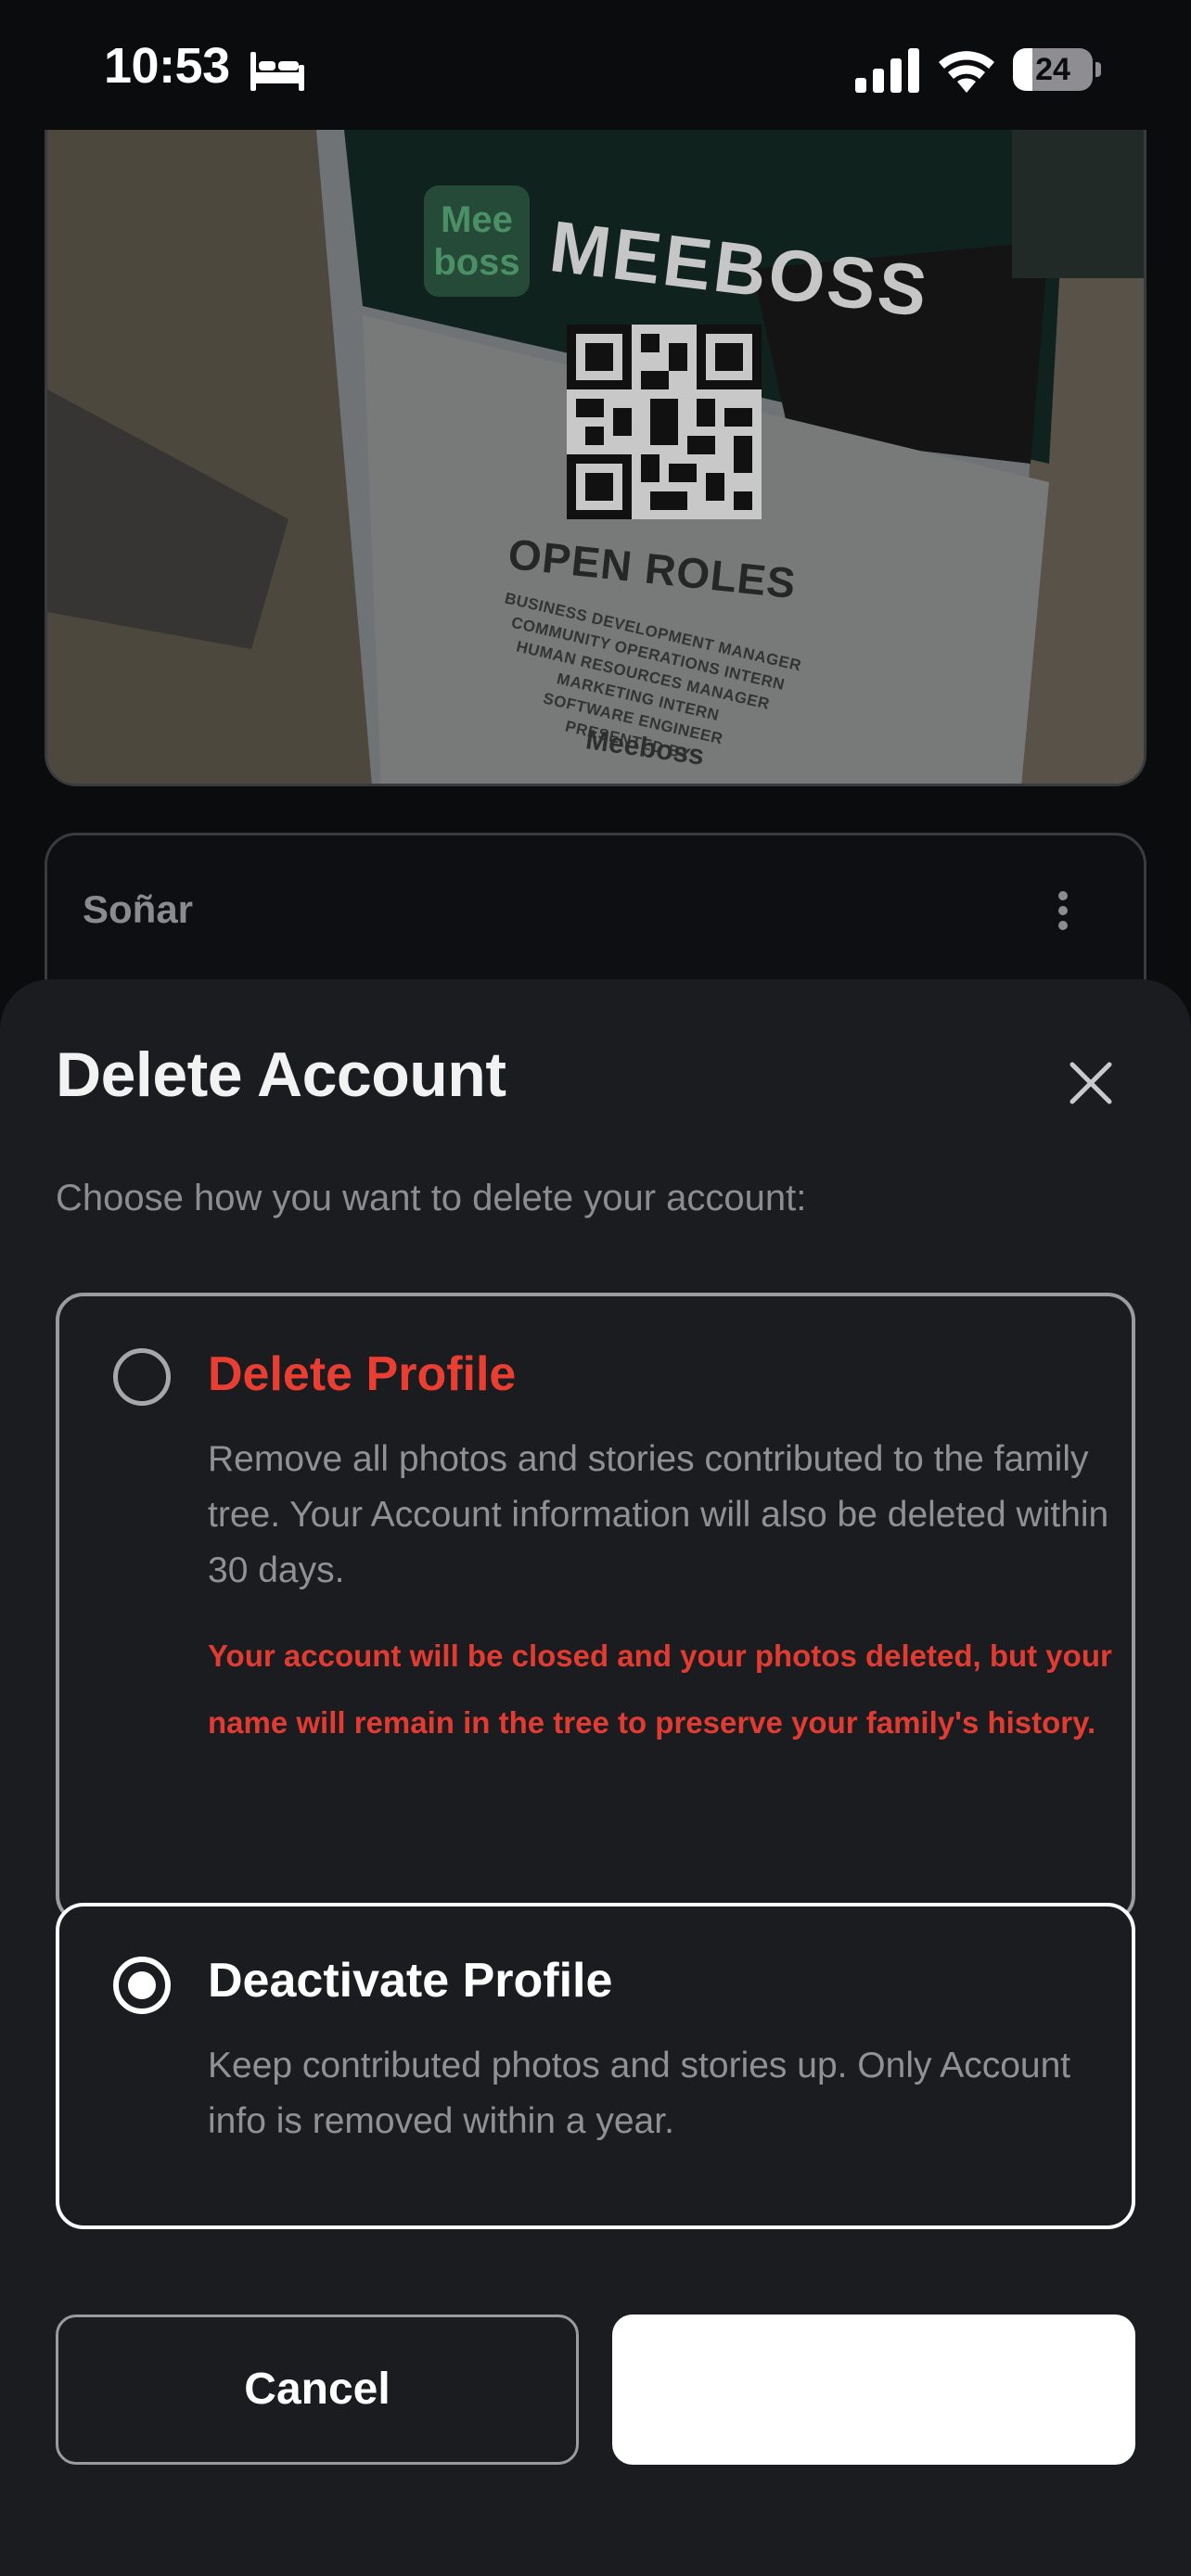 This screenshot has height=2576, width=1191. I want to click on status-time: 10:53, so click(167, 66).